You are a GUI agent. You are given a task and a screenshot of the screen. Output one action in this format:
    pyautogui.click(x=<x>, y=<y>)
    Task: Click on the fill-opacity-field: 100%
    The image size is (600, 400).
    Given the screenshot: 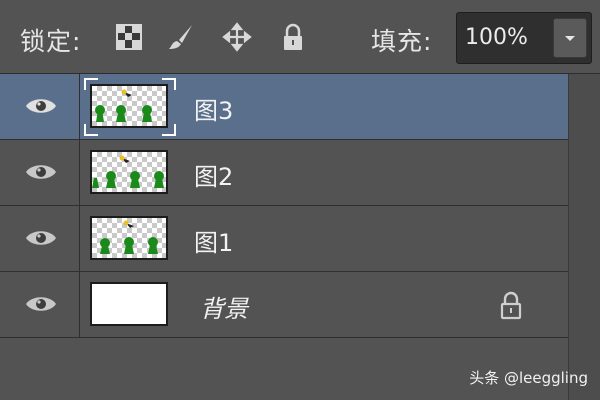 What is the action you would take?
    pyautogui.click(x=524, y=38)
    